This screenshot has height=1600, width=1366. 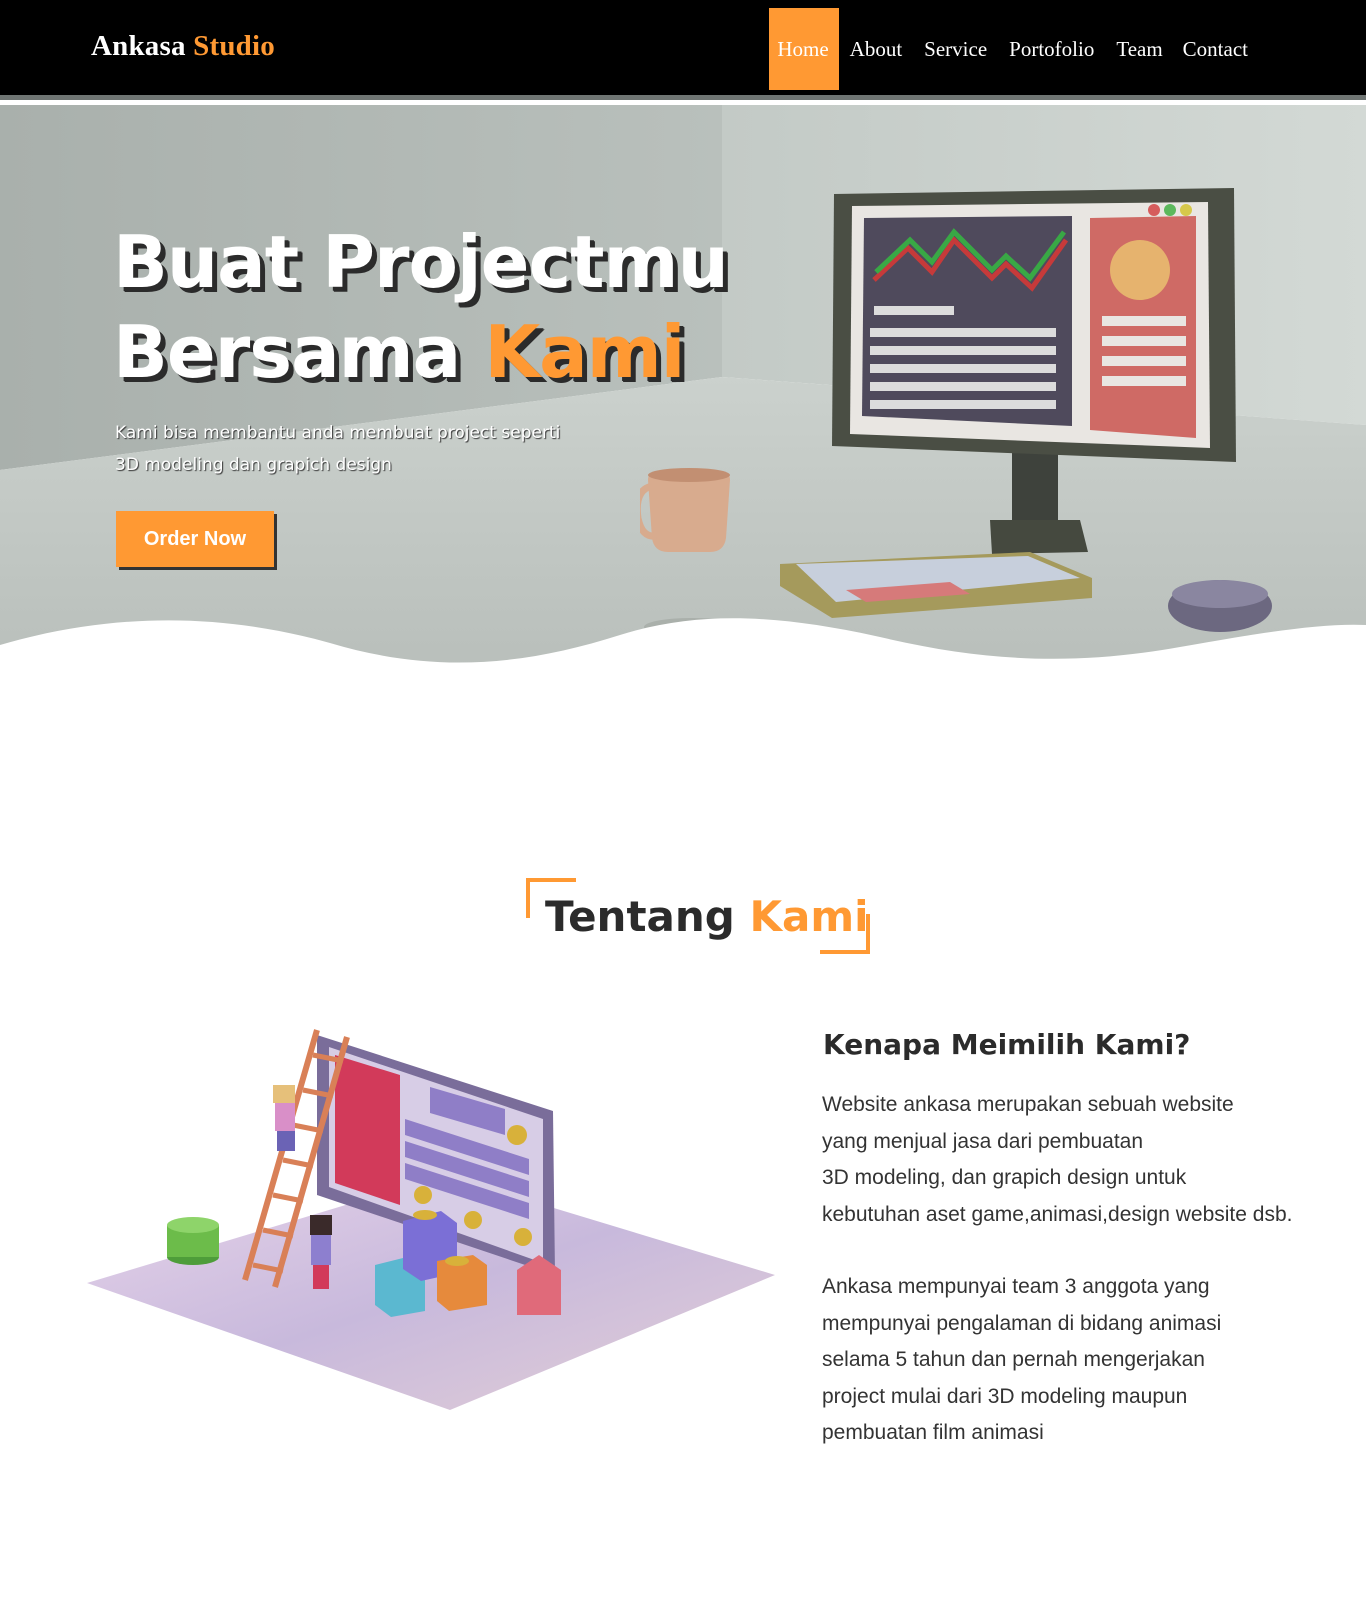 What do you see at coordinates (1007, 1044) in the screenshot?
I see `why-choose-us-heading: Kenapa Meimilih Kami?` at bounding box center [1007, 1044].